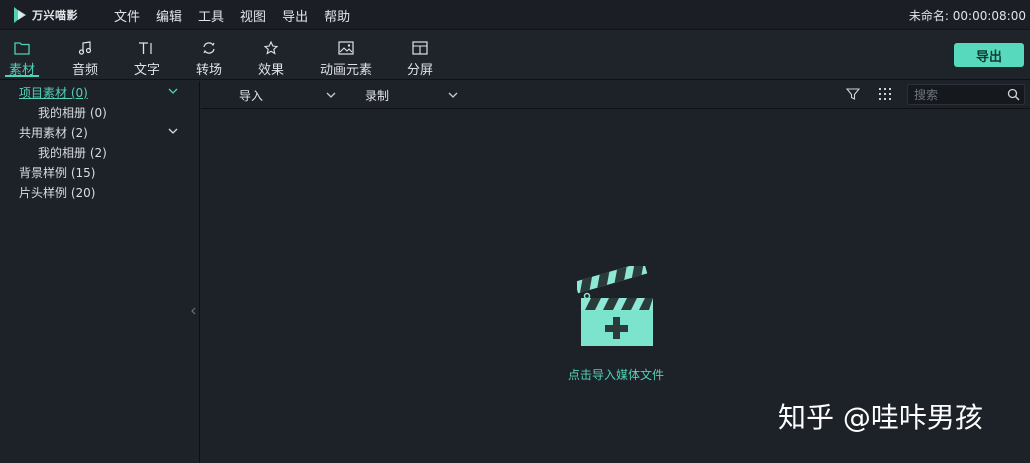 Image resolution: width=1030 pixels, height=463 pixels. What do you see at coordinates (853, 94) in the screenshot?
I see `filter-icon` at bounding box center [853, 94].